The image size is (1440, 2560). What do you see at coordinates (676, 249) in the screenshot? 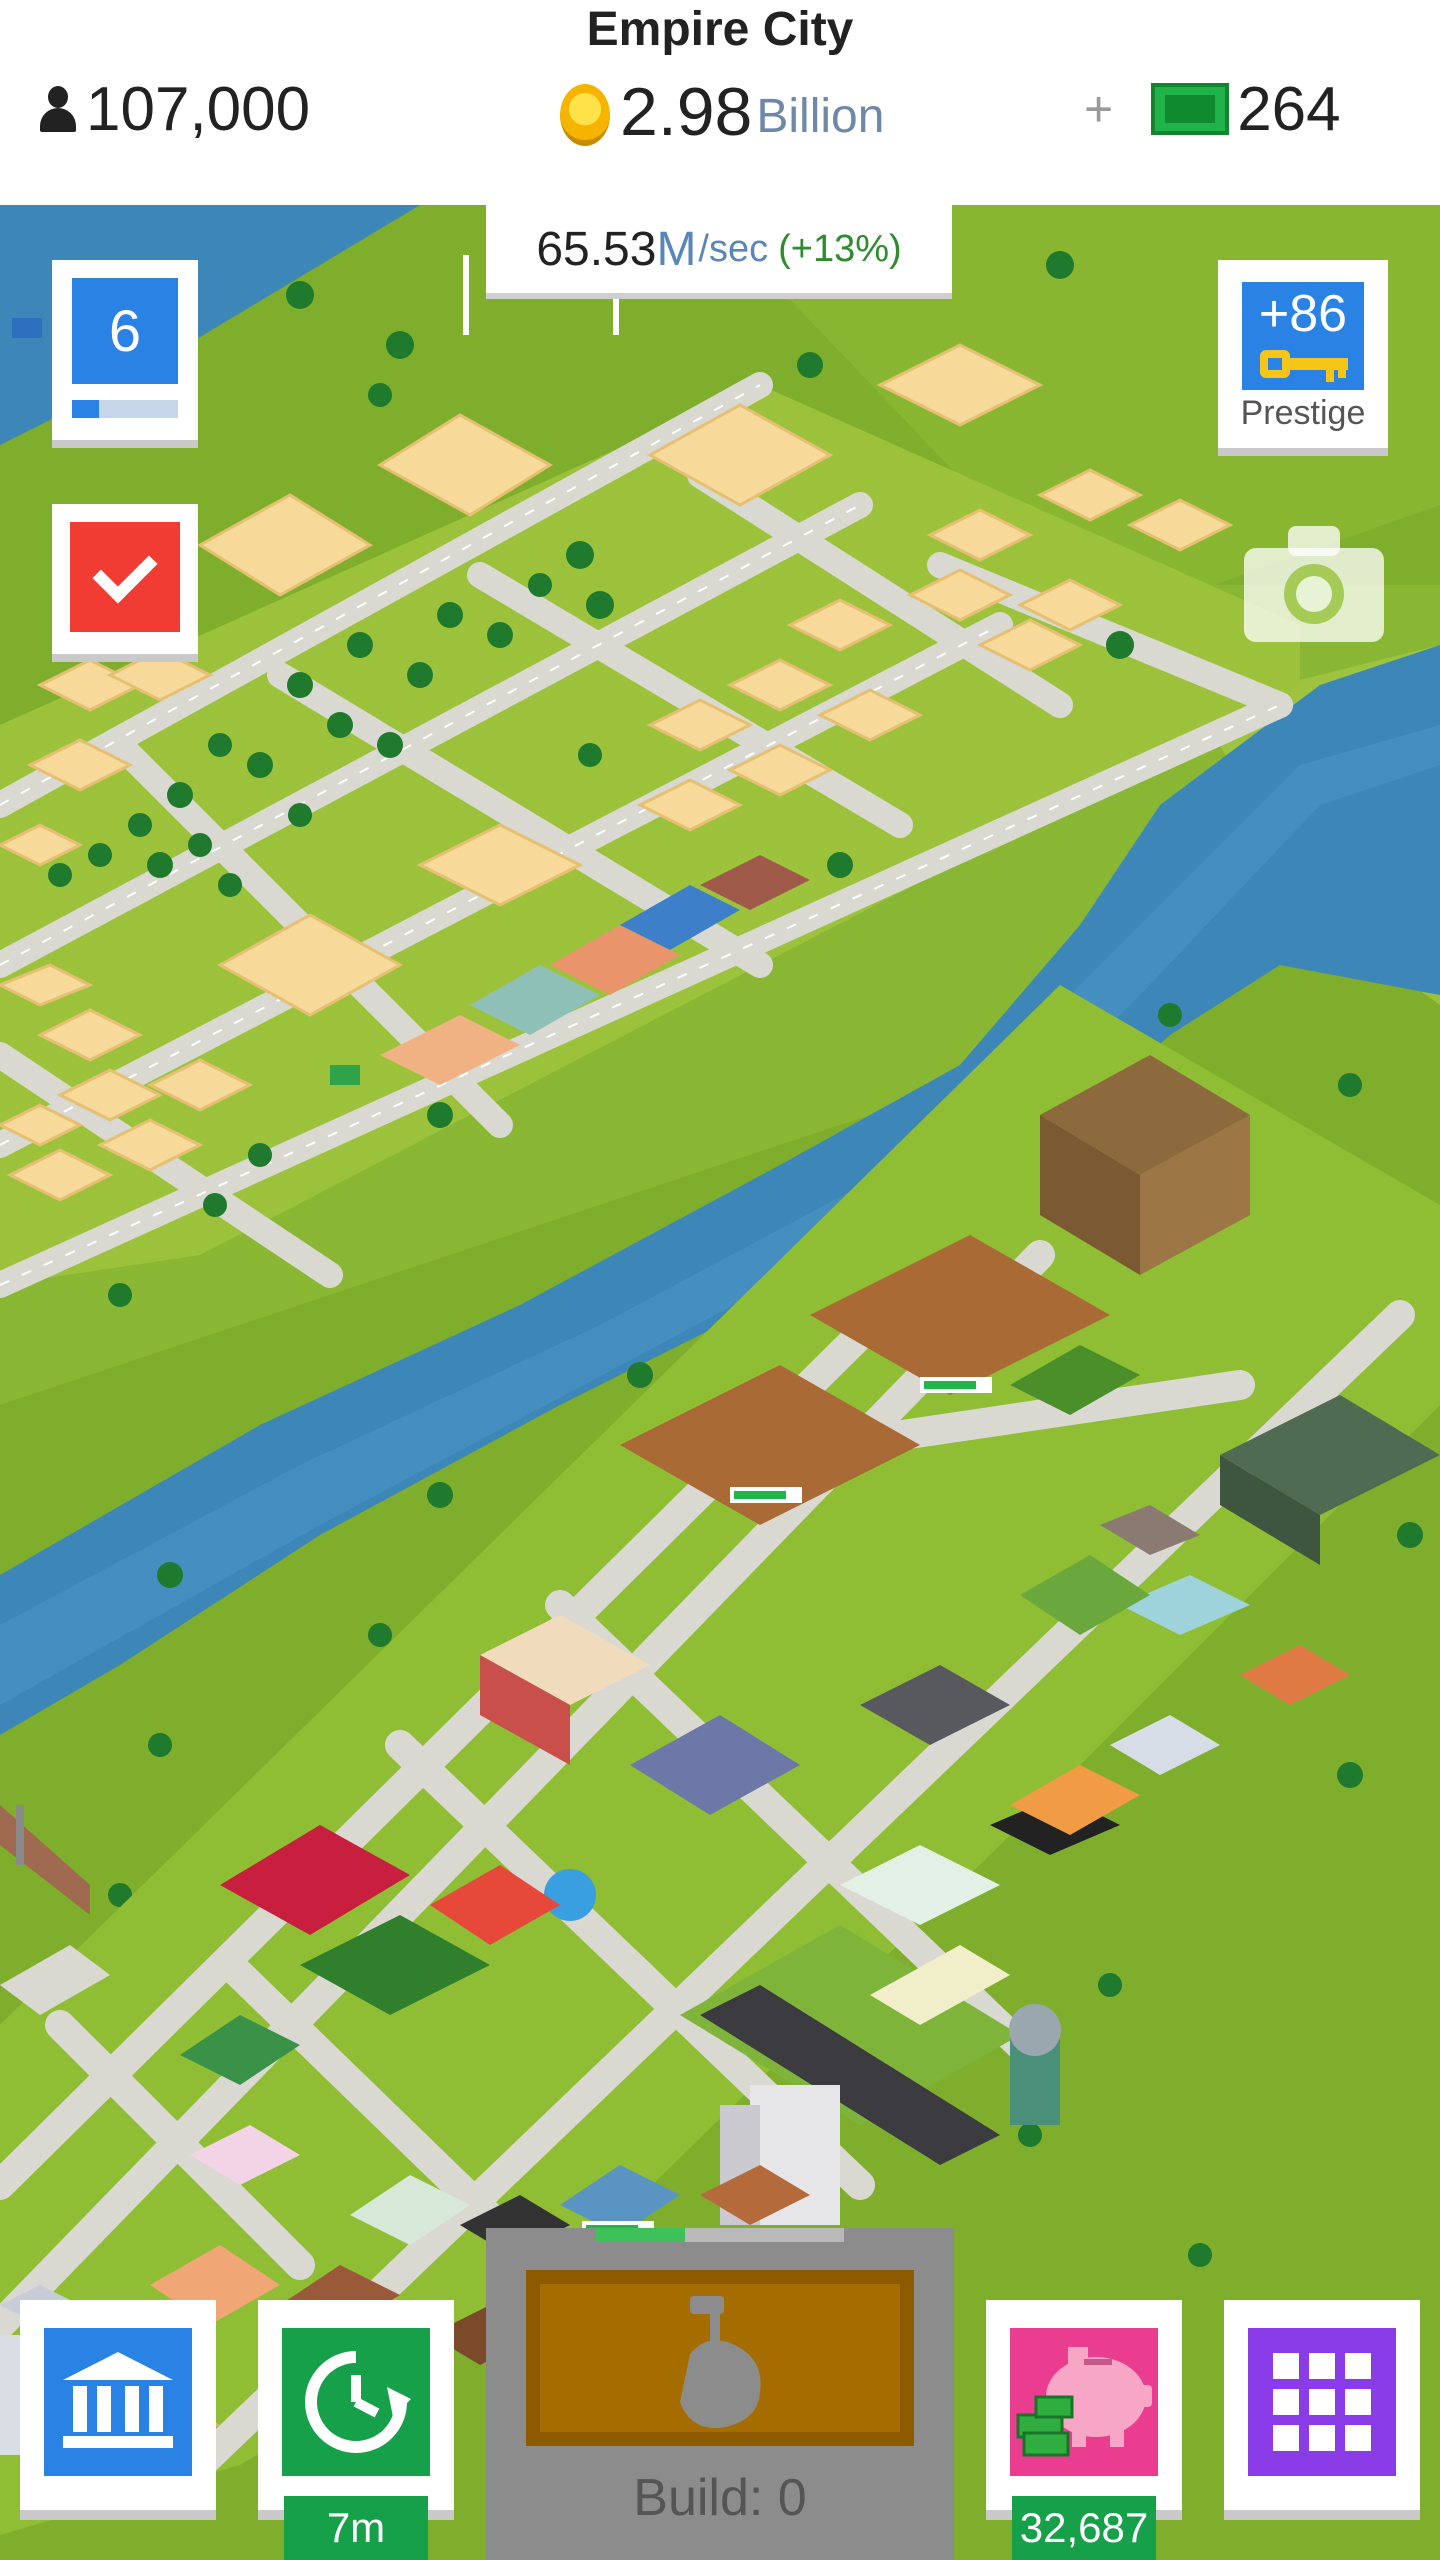
I see `income-unit: M` at bounding box center [676, 249].